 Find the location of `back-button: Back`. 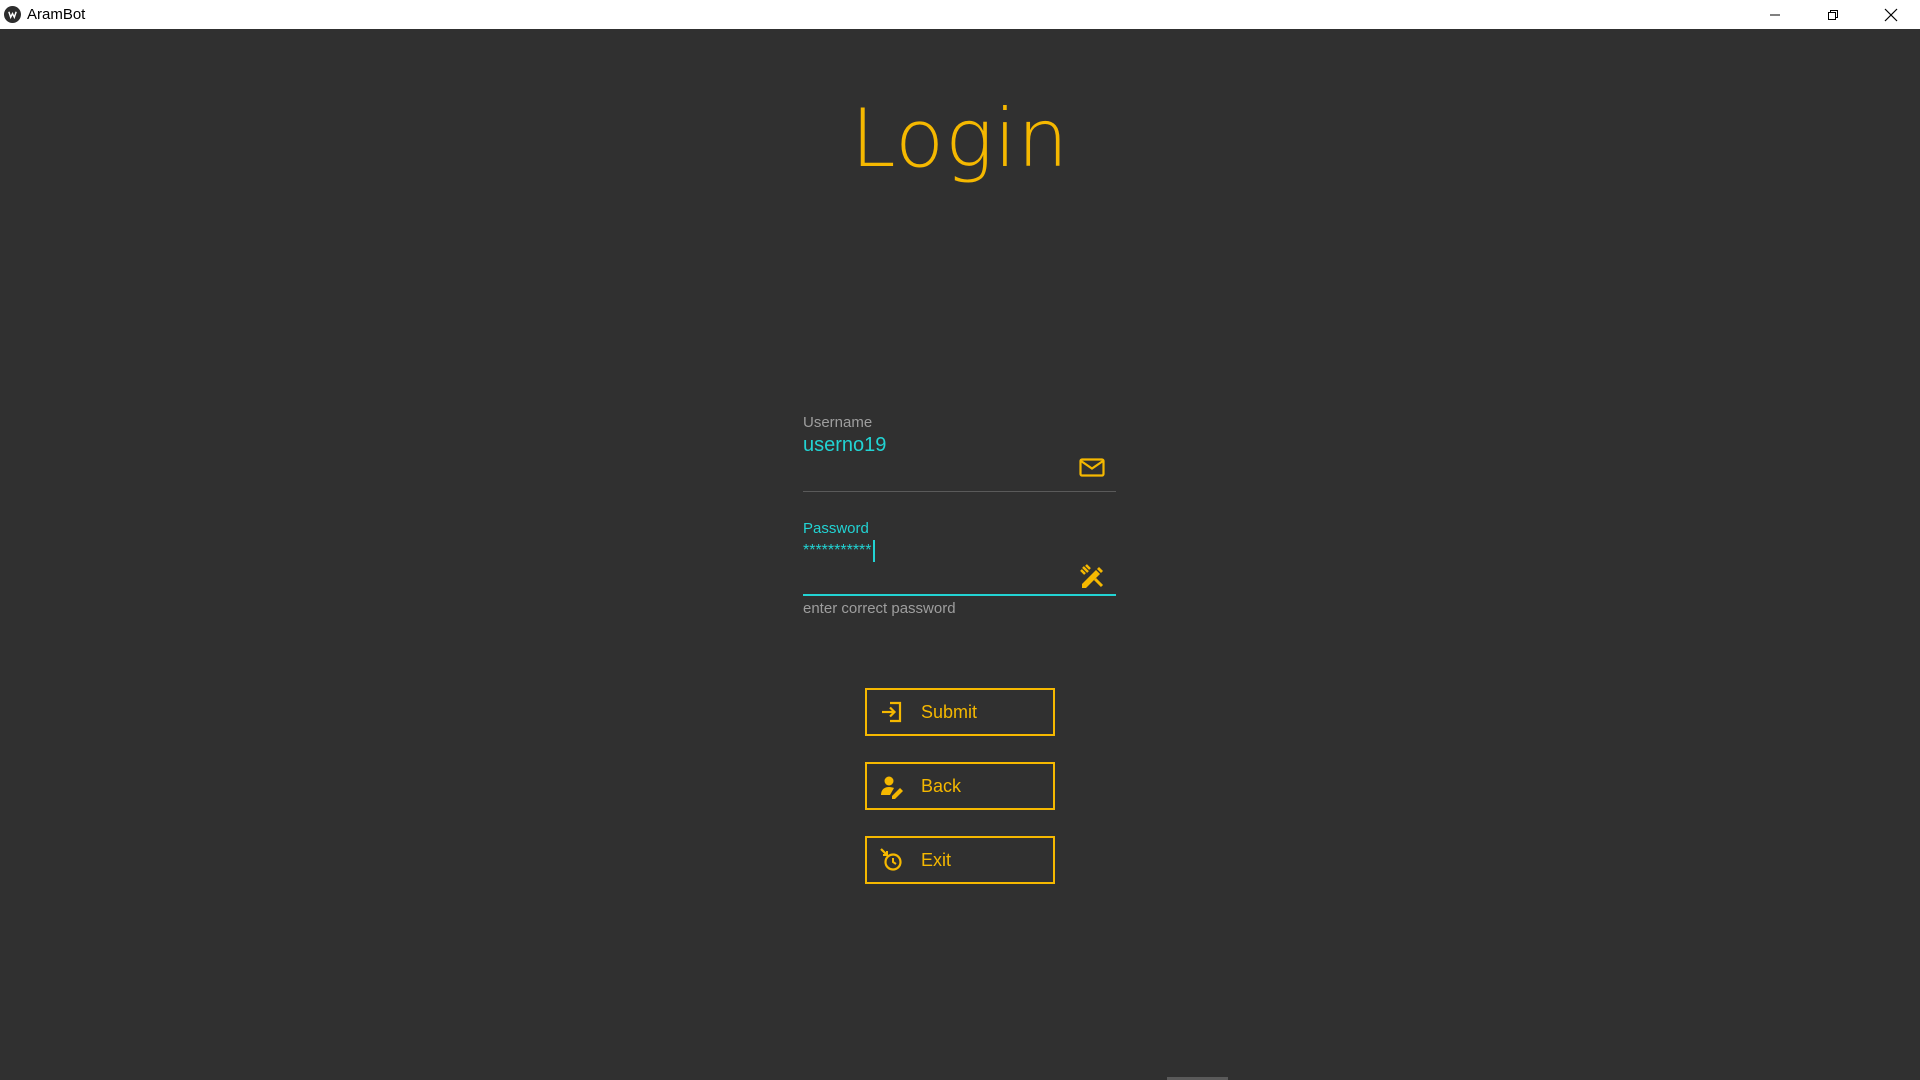

back-button: Back is located at coordinates (960, 786).